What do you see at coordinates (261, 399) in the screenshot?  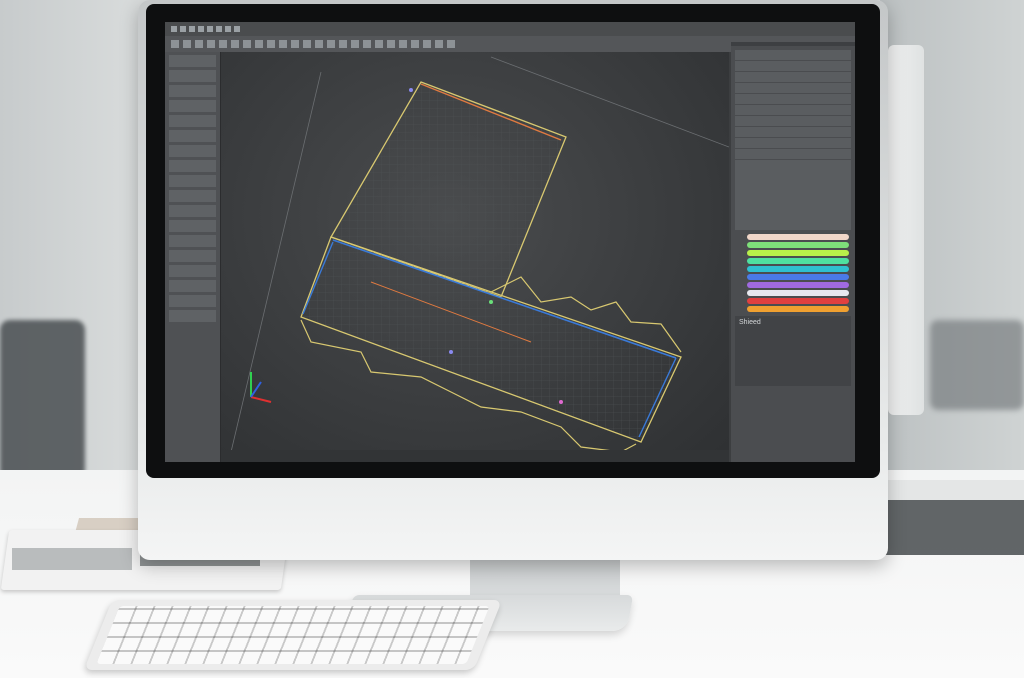 I see `axis-x-icon` at bounding box center [261, 399].